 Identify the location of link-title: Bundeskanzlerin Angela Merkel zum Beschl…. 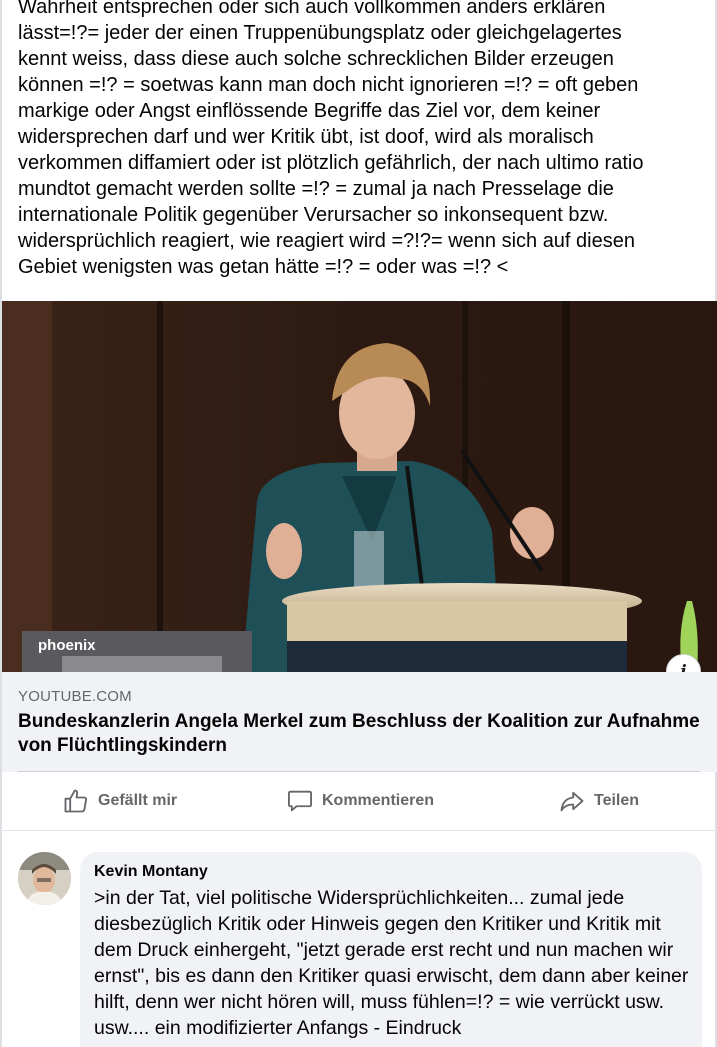
(359, 734).